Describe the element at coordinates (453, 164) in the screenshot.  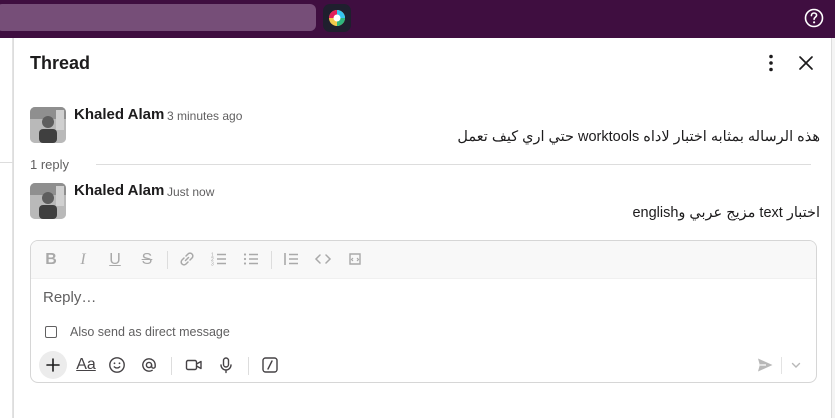
I see `divider-line` at that location.